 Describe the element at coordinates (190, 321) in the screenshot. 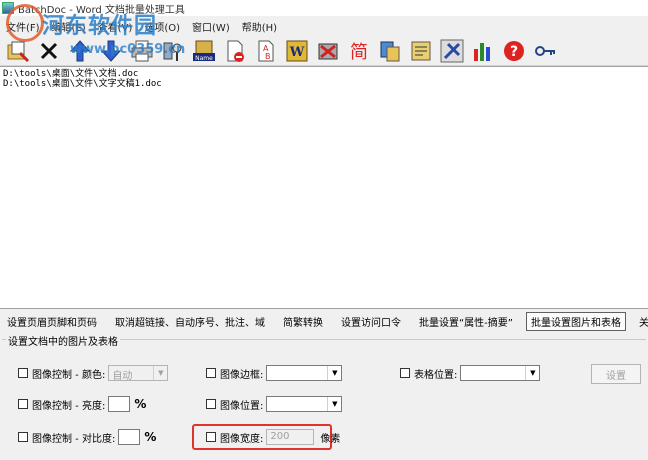

I see `tab-cancel-hyperlinks: 取消超链接、自动序号、批注、域` at that location.